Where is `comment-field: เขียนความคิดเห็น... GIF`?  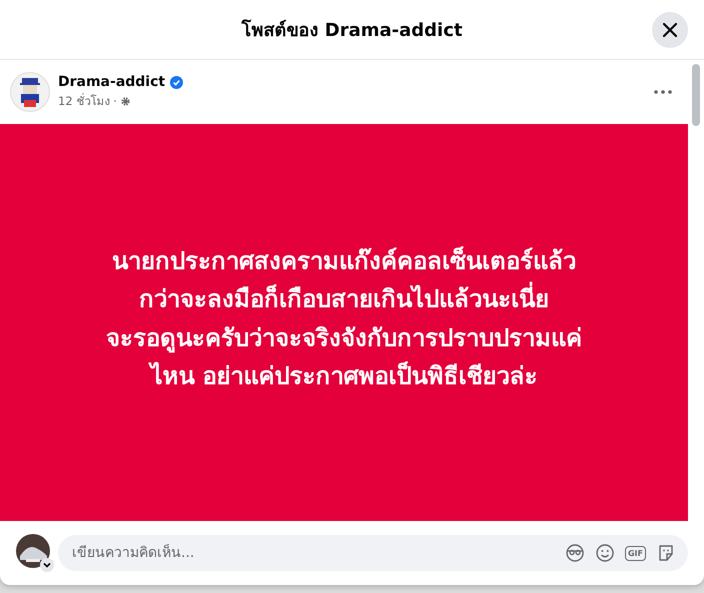
comment-field: เขียนความคิดเห็น... GIF is located at coordinates (373, 553).